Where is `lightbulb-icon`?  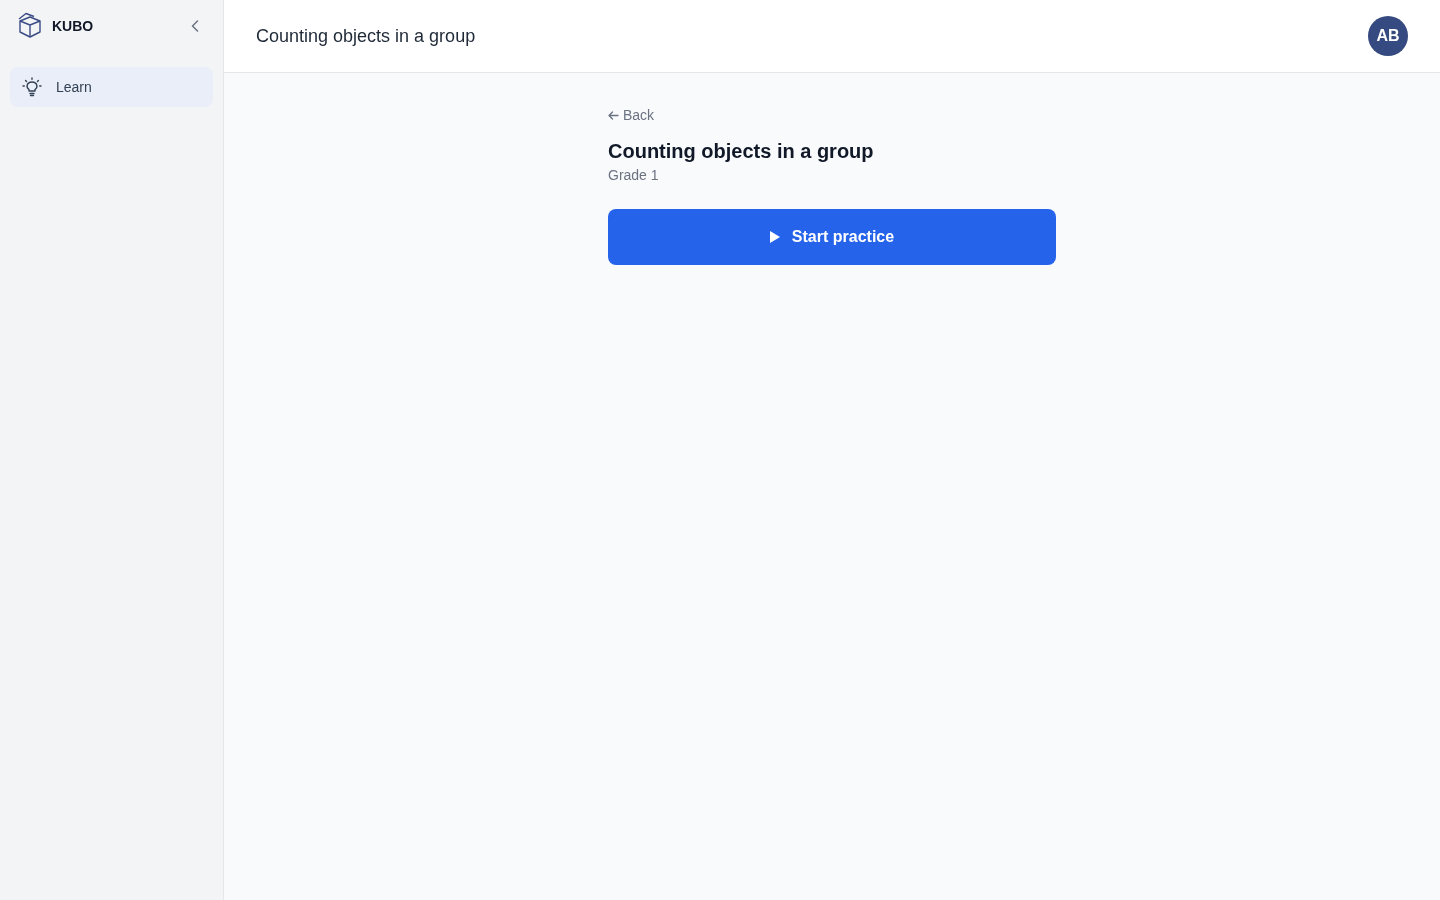 lightbulb-icon is located at coordinates (32, 87).